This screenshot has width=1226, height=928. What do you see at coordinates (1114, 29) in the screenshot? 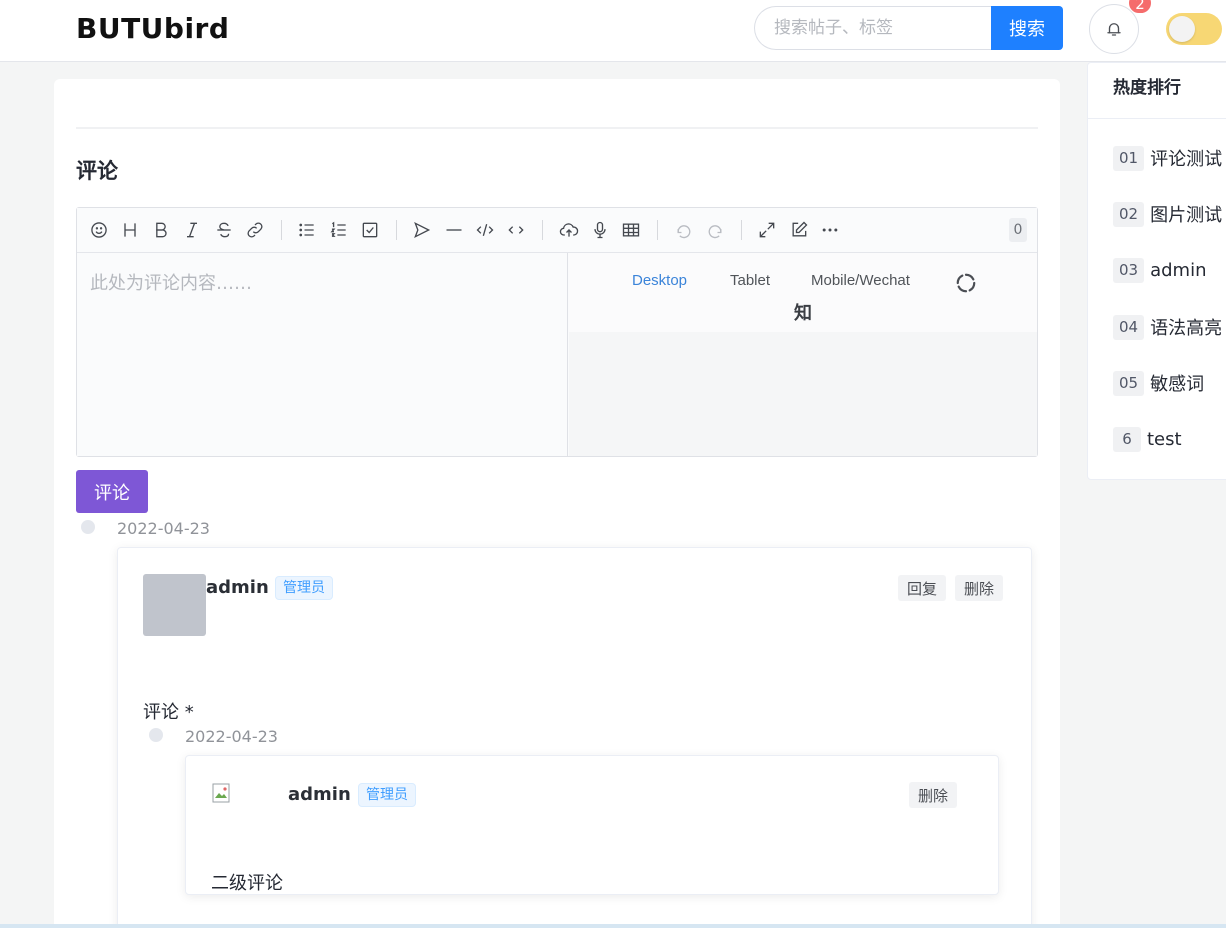
I see `bell-icon` at bounding box center [1114, 29].